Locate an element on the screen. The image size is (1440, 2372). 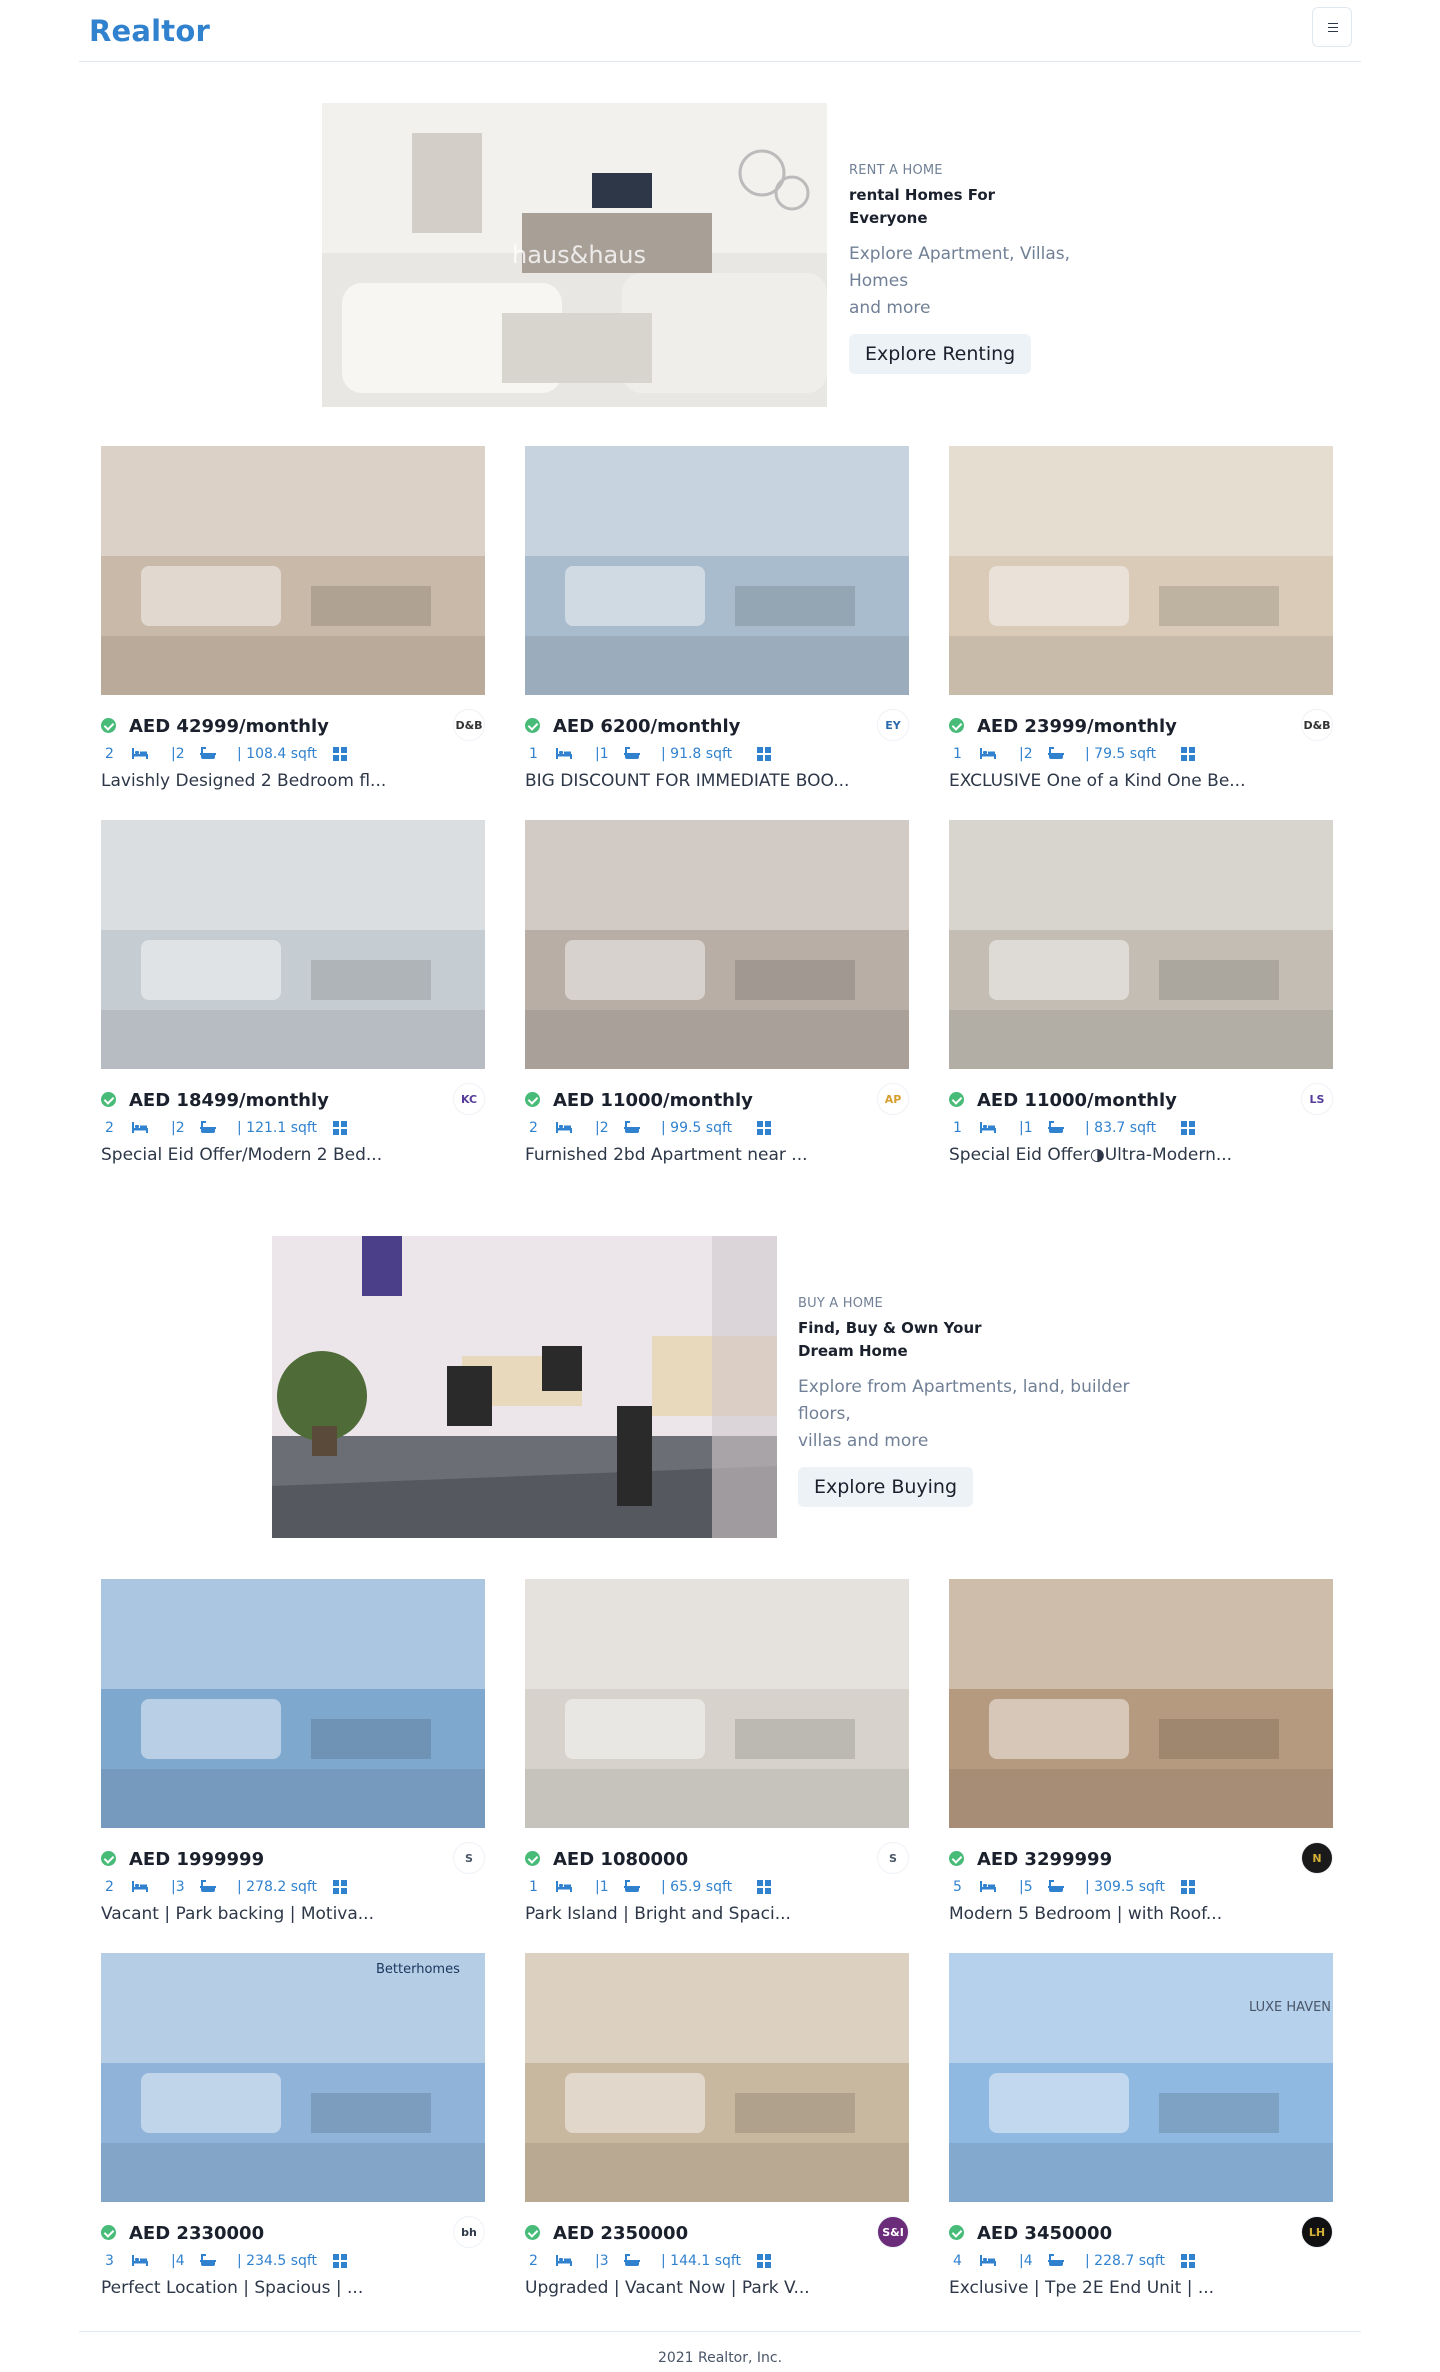
baths-count: |1 is located at coordinates (602, 754).